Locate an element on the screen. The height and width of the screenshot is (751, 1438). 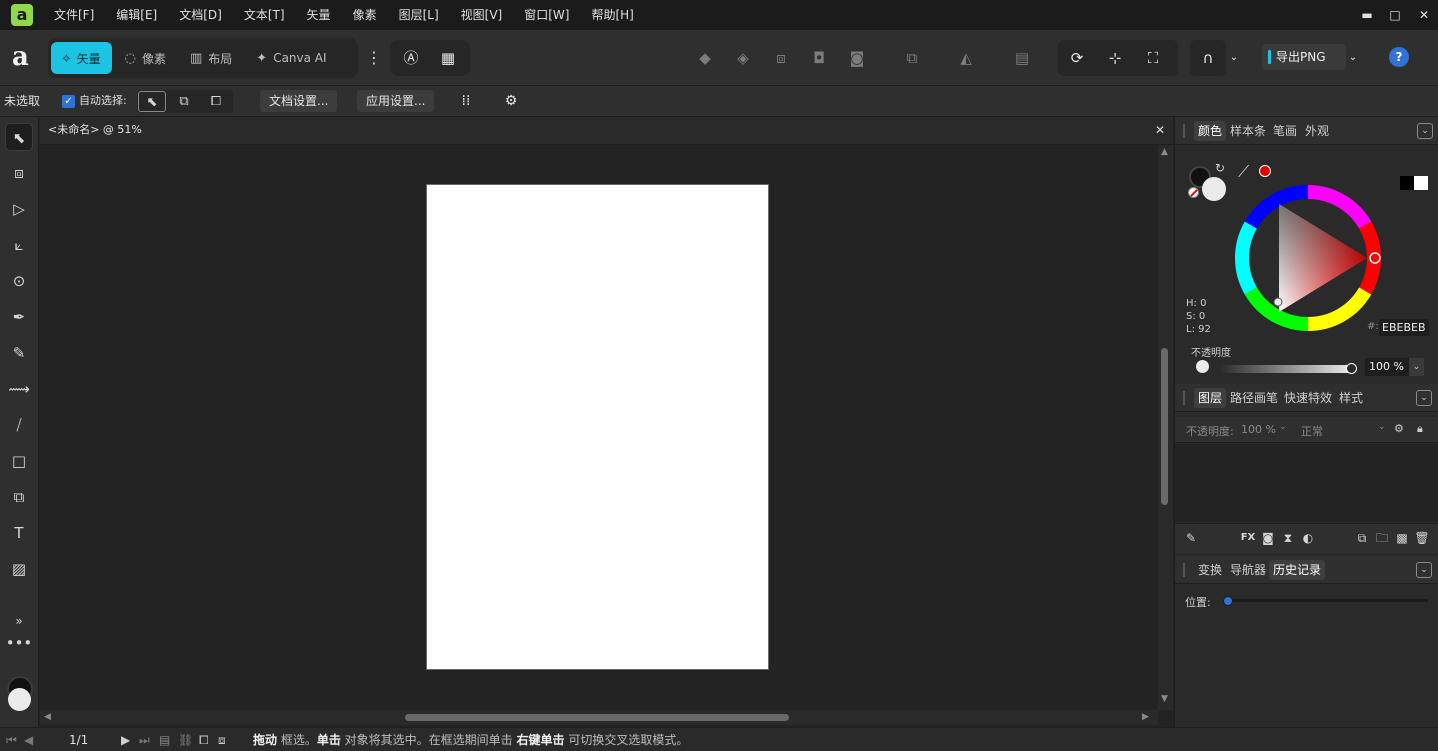
snapping-dropdown-icon: ⌄ is located at coordinates (1234, 58).